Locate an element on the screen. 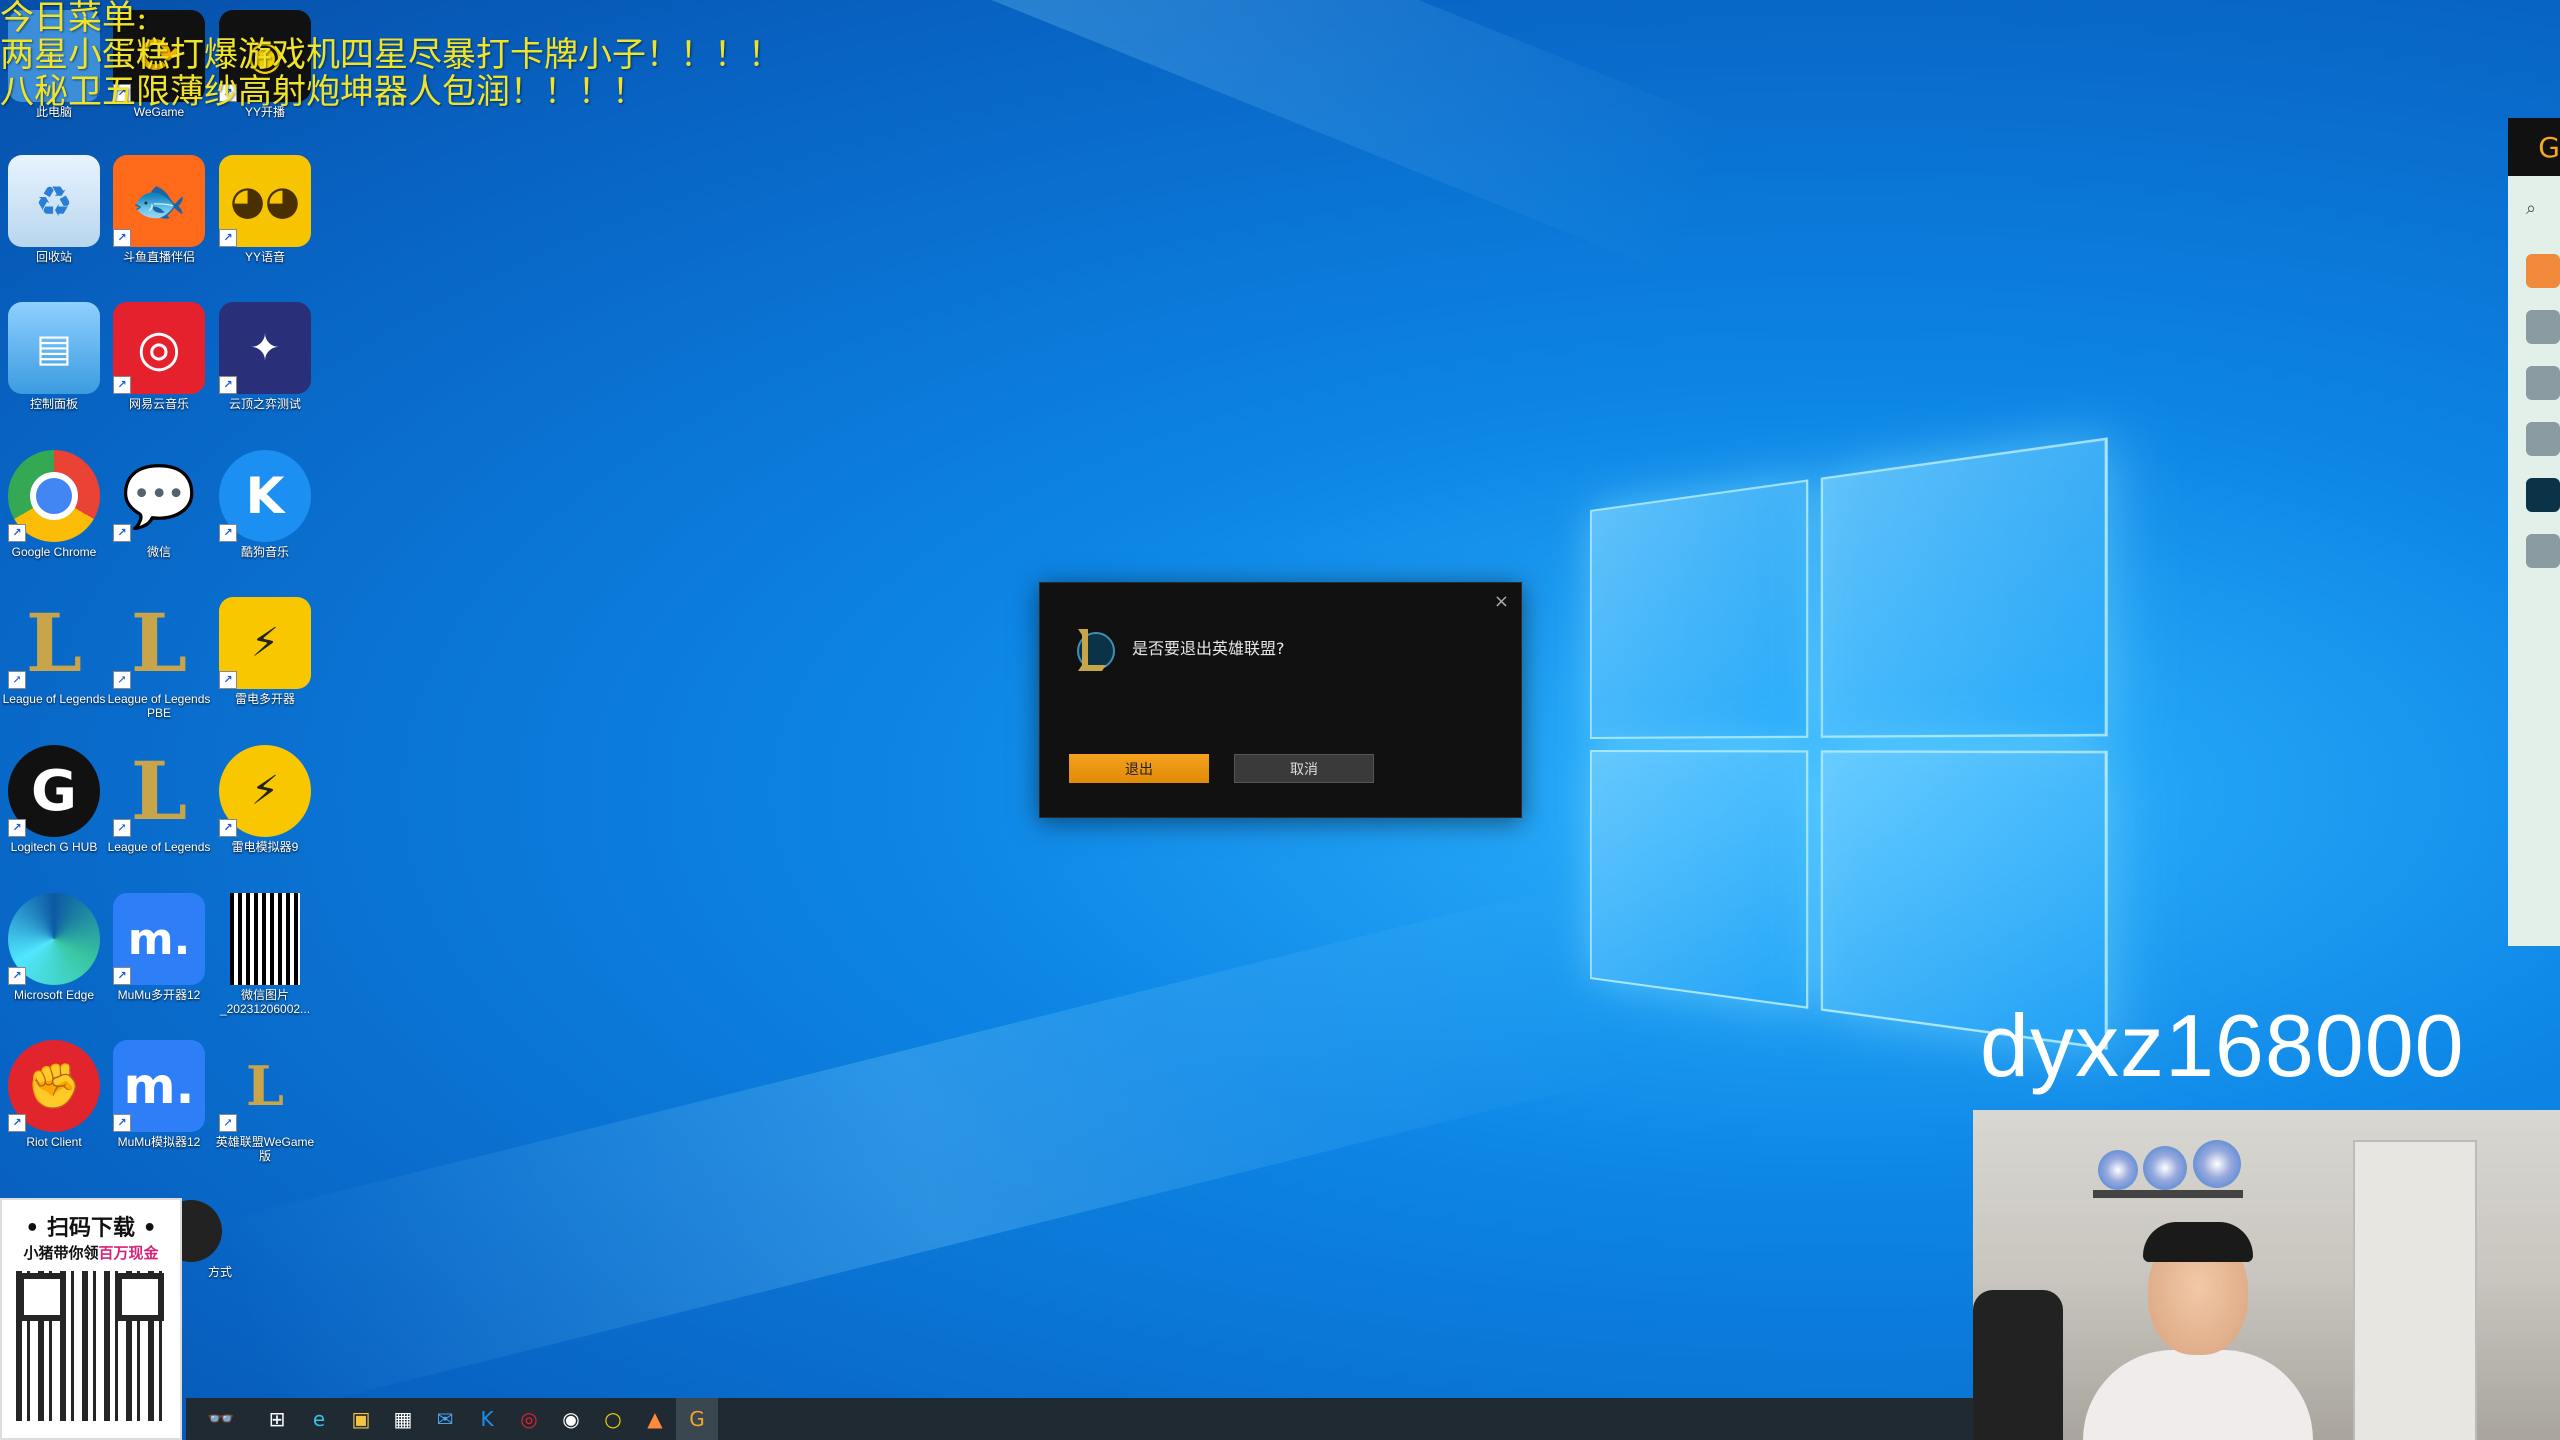 The width and height of the screenshot is (2560, 1440). taskbar: 👓 ⊞ e ▣ ▦ ✉ K ◎ ◉ ○ ▲ G is located at coordinates (1079, 1419).